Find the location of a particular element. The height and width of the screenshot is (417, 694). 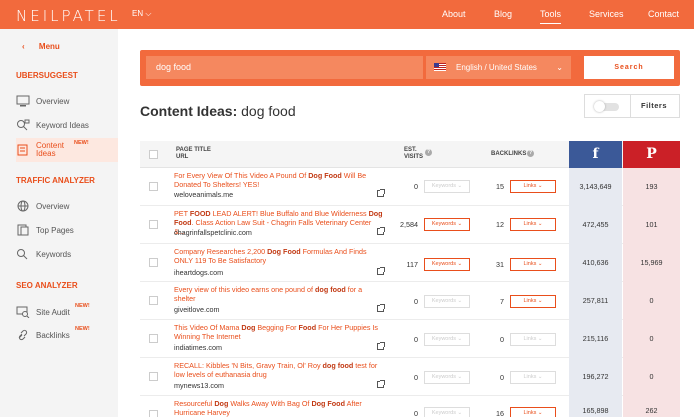

row-facebook-shares: 3,143,649 is located at coordinates (595, 187).